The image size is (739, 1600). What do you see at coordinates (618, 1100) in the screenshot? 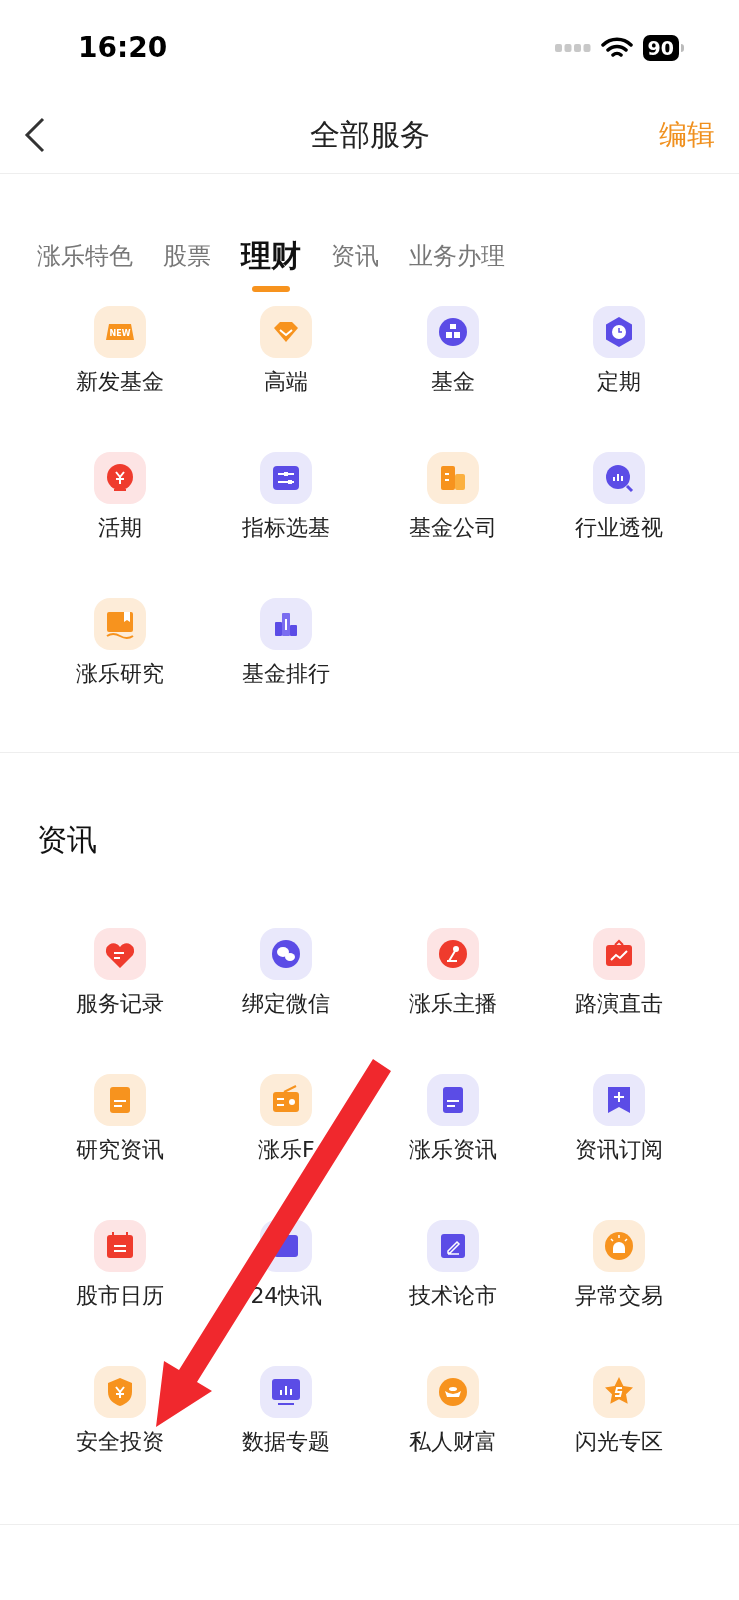
I see `bookmark-plus-icon` at bounding box center [618, 1100].